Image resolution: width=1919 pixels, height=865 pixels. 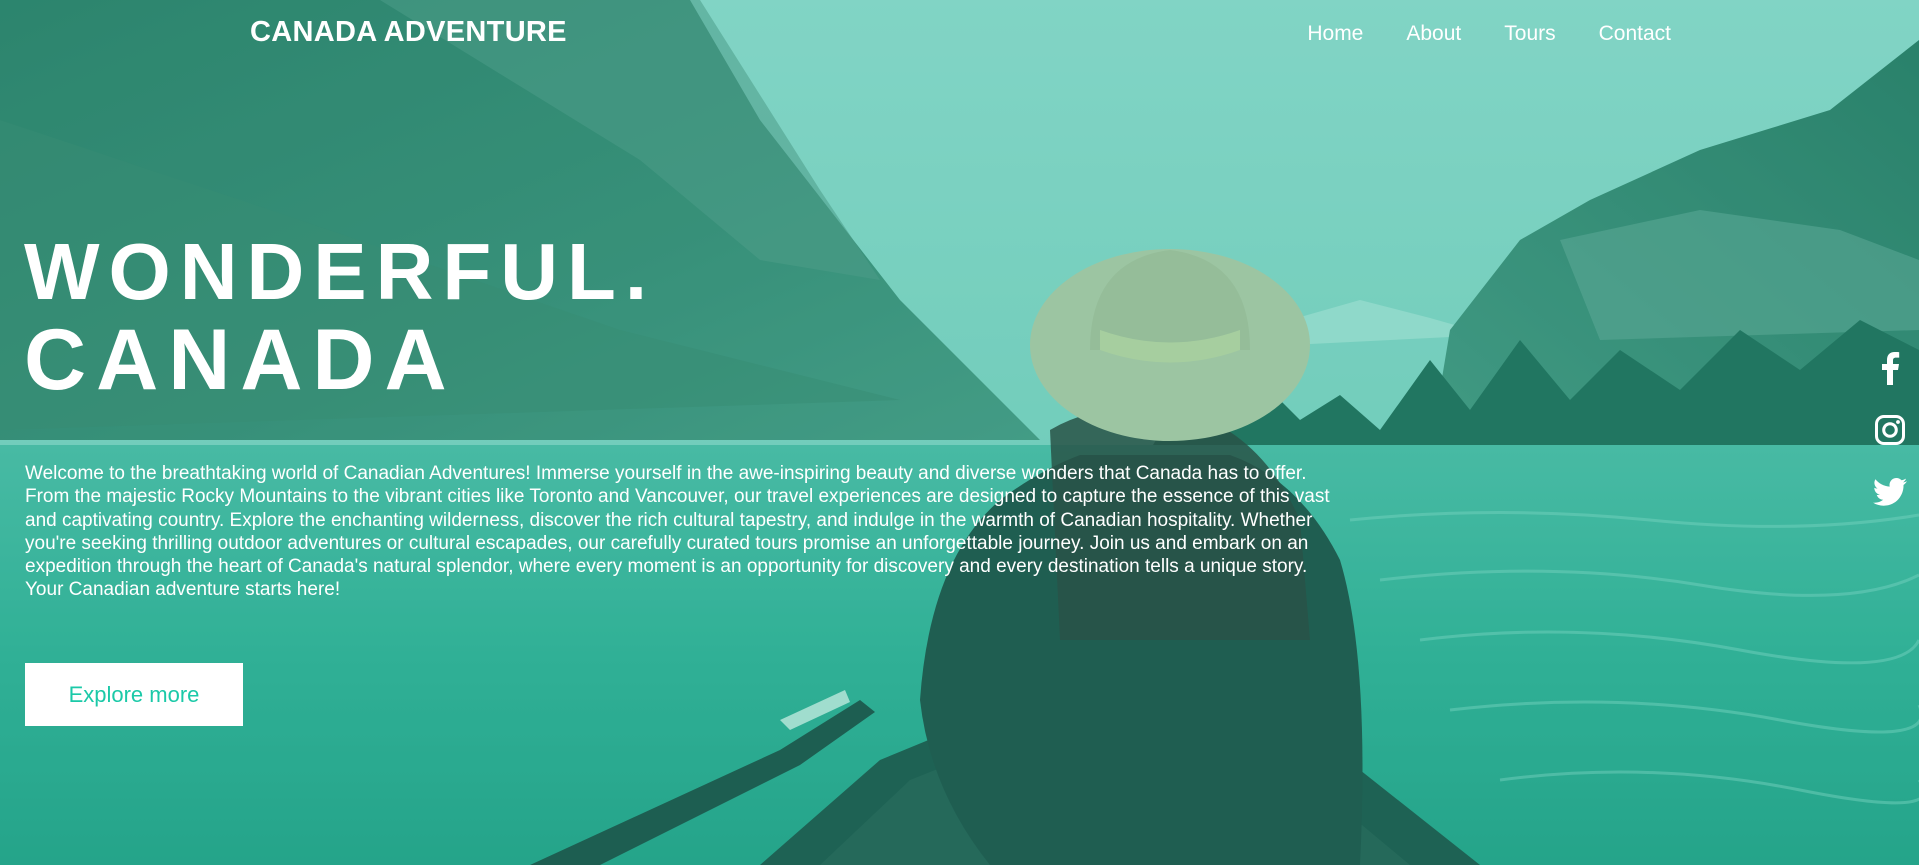 I want to click on hero-title-line-1: WONDERFUL., so click(x=340, y=271).